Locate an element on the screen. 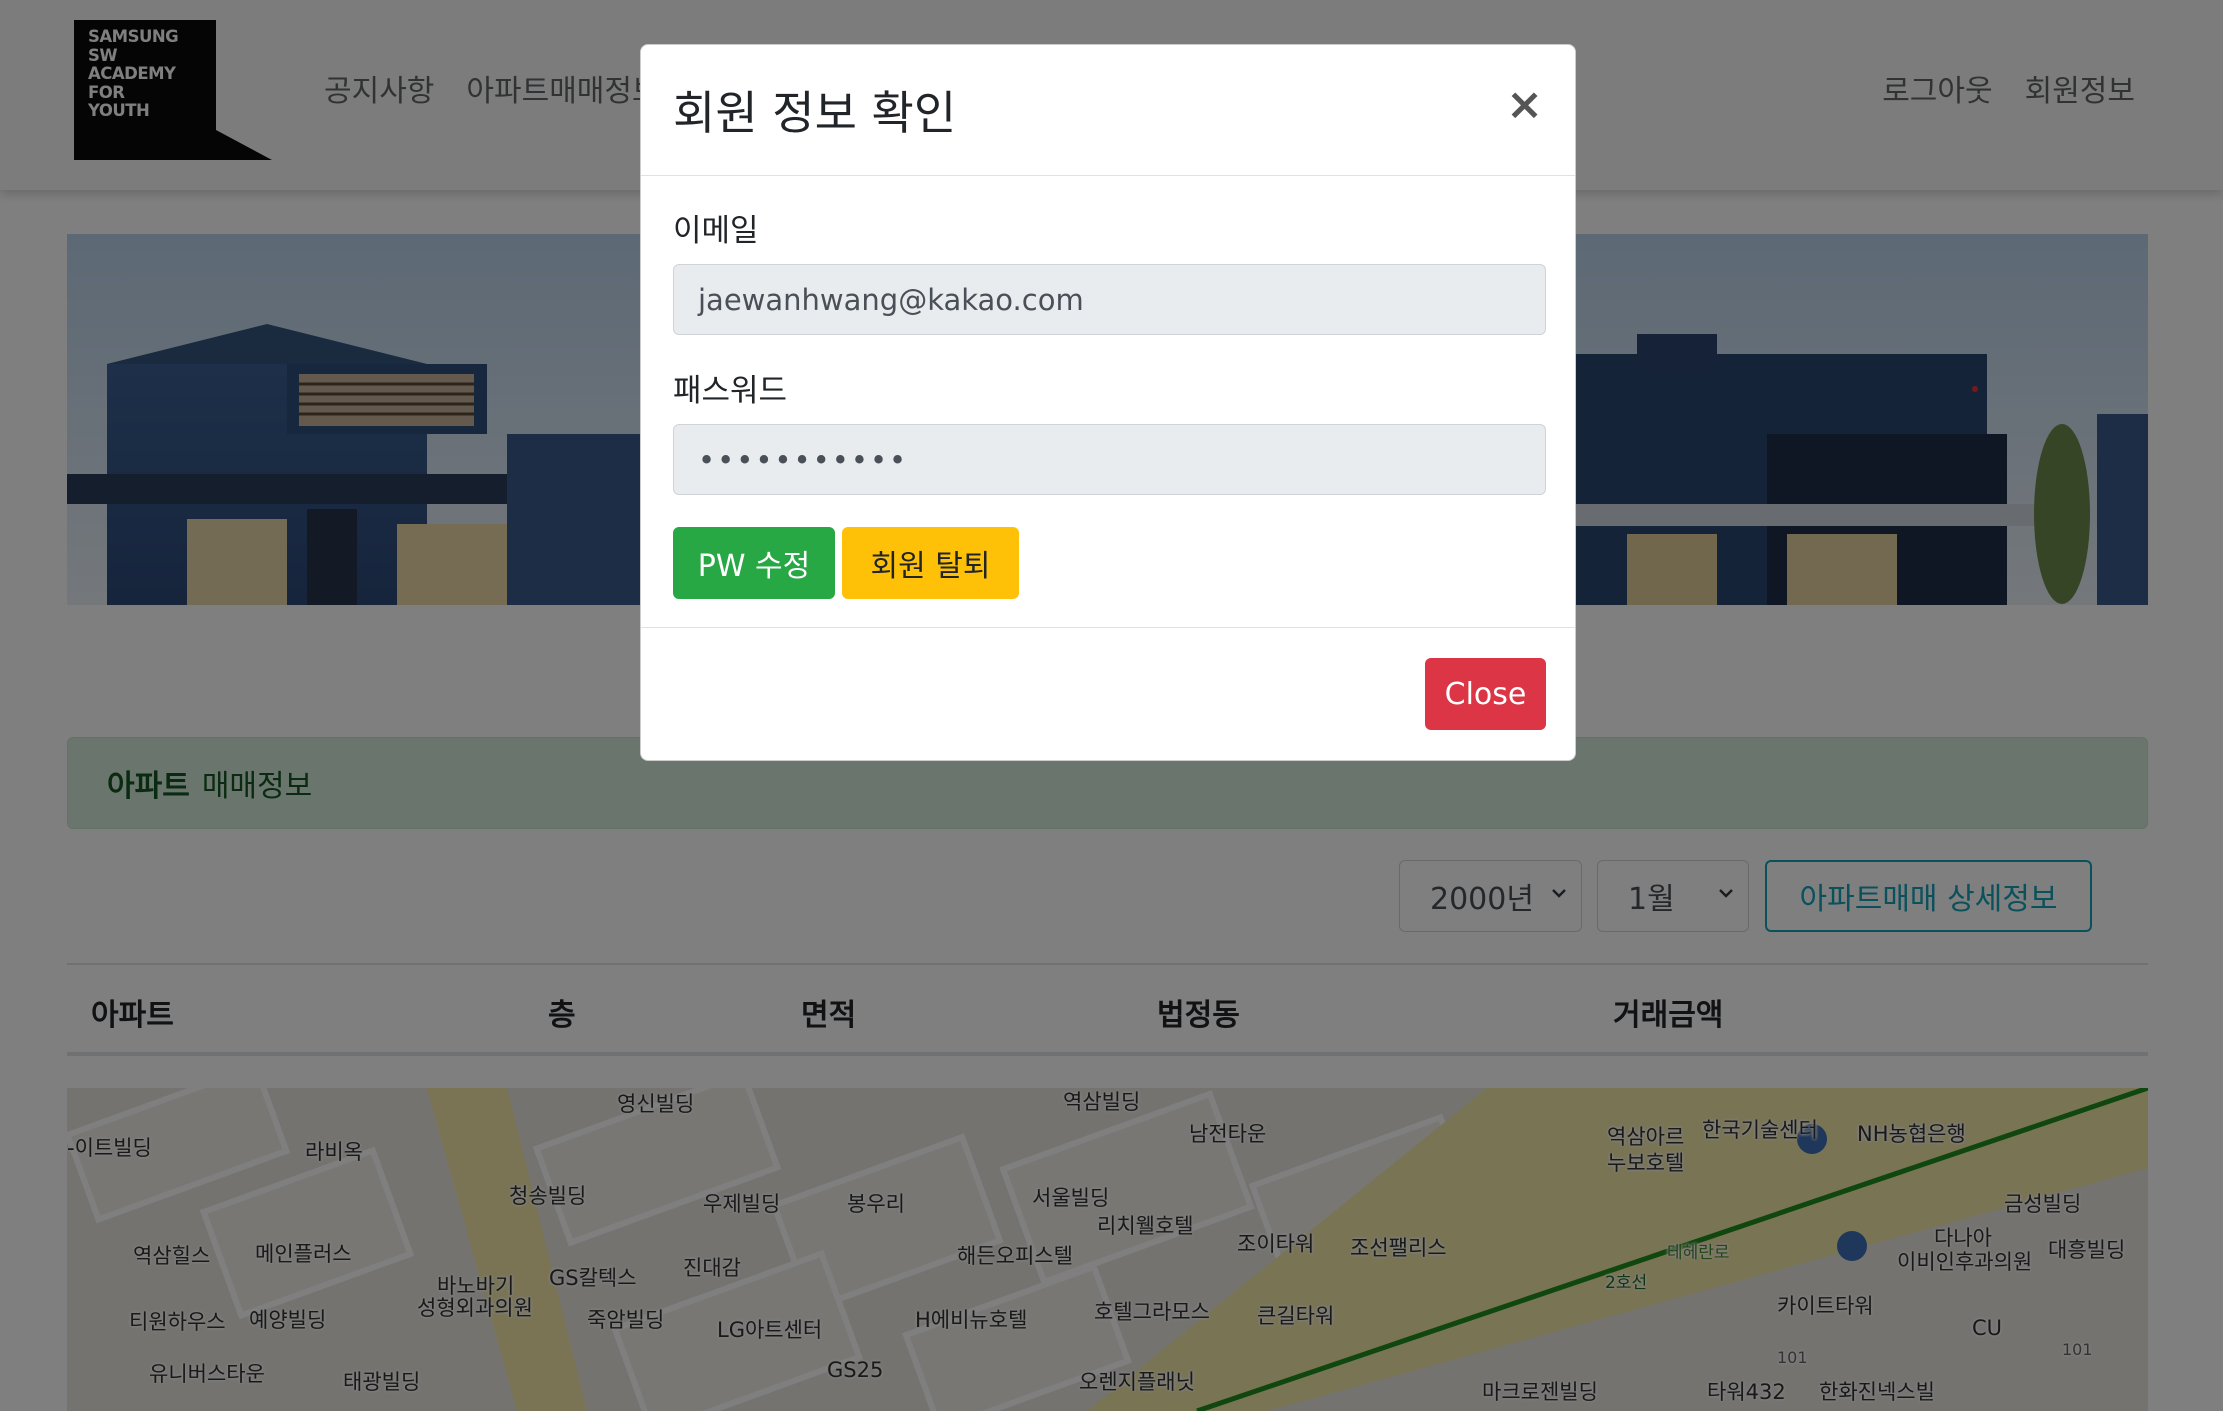  modal-header: 회원 정보 확인 × is located at coordinates (1108, 110).